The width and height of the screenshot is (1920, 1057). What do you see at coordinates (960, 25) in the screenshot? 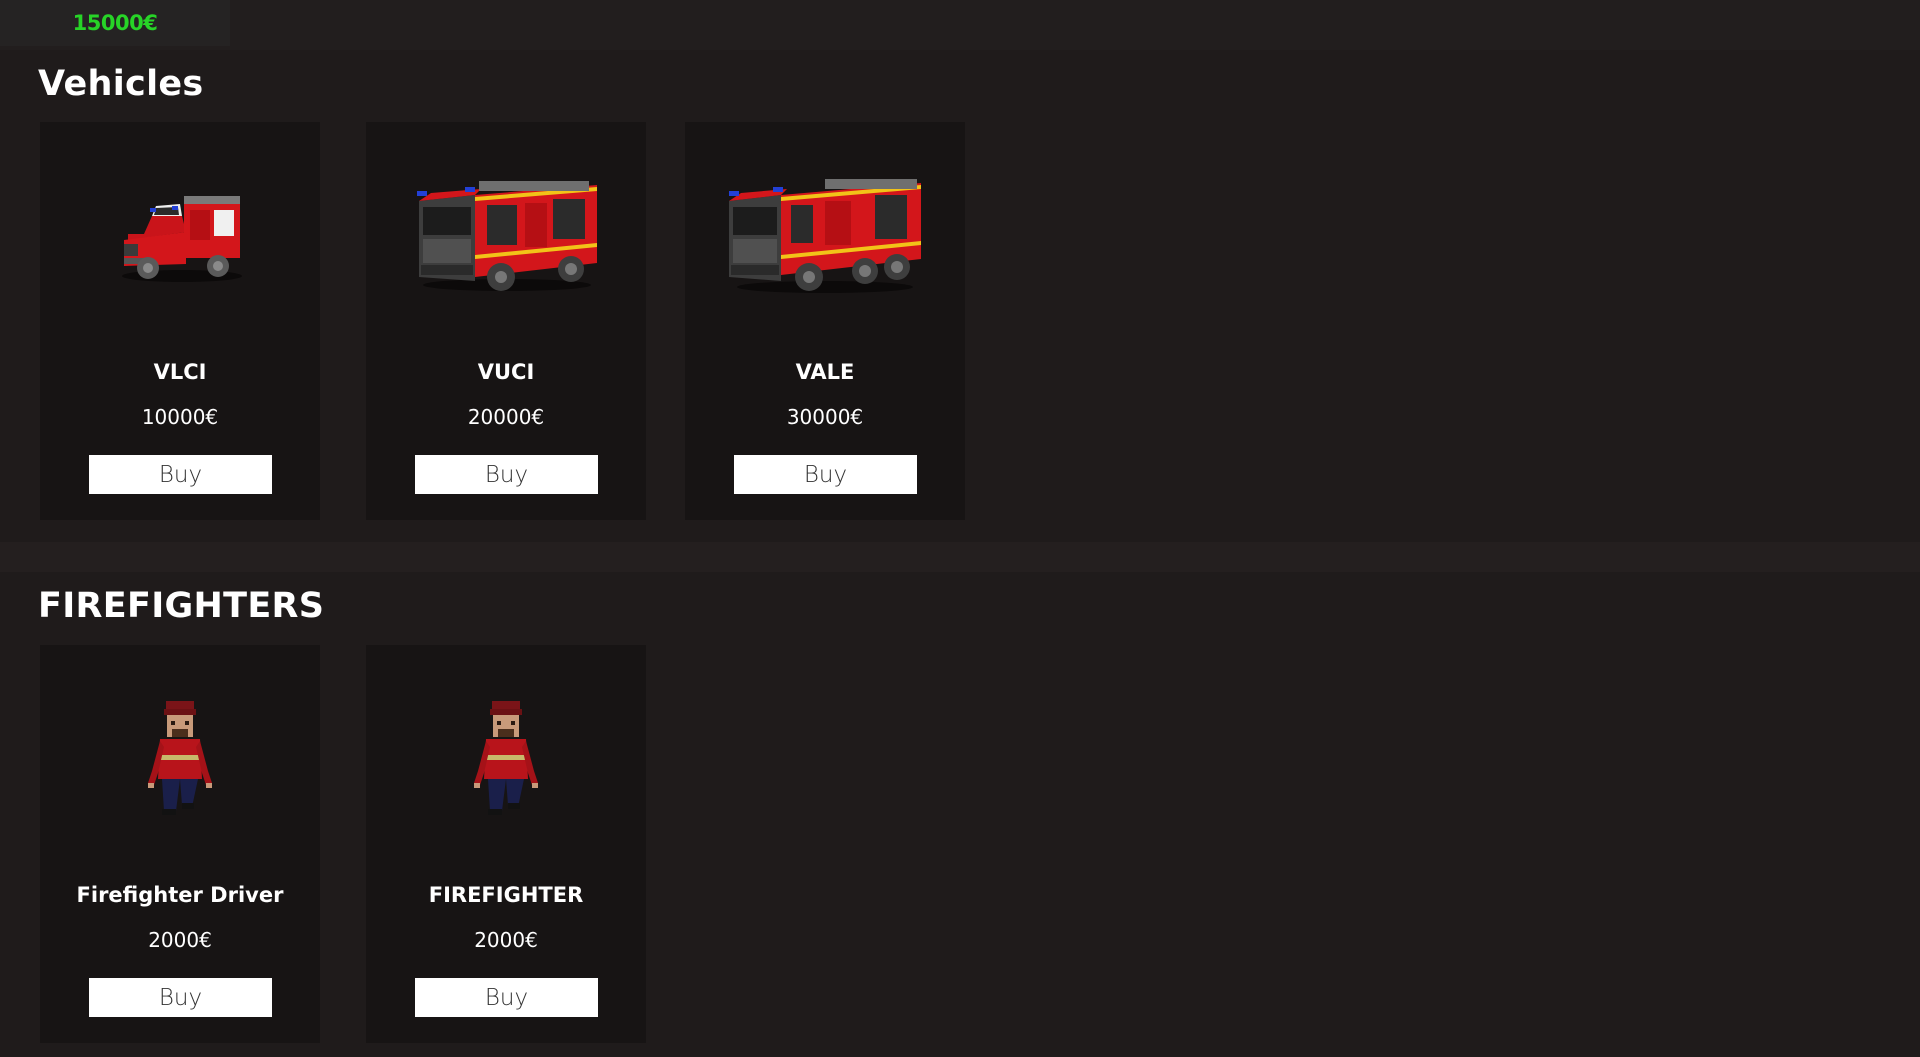
I see `top-bar: 15000€` at bounding box center [960, 25].